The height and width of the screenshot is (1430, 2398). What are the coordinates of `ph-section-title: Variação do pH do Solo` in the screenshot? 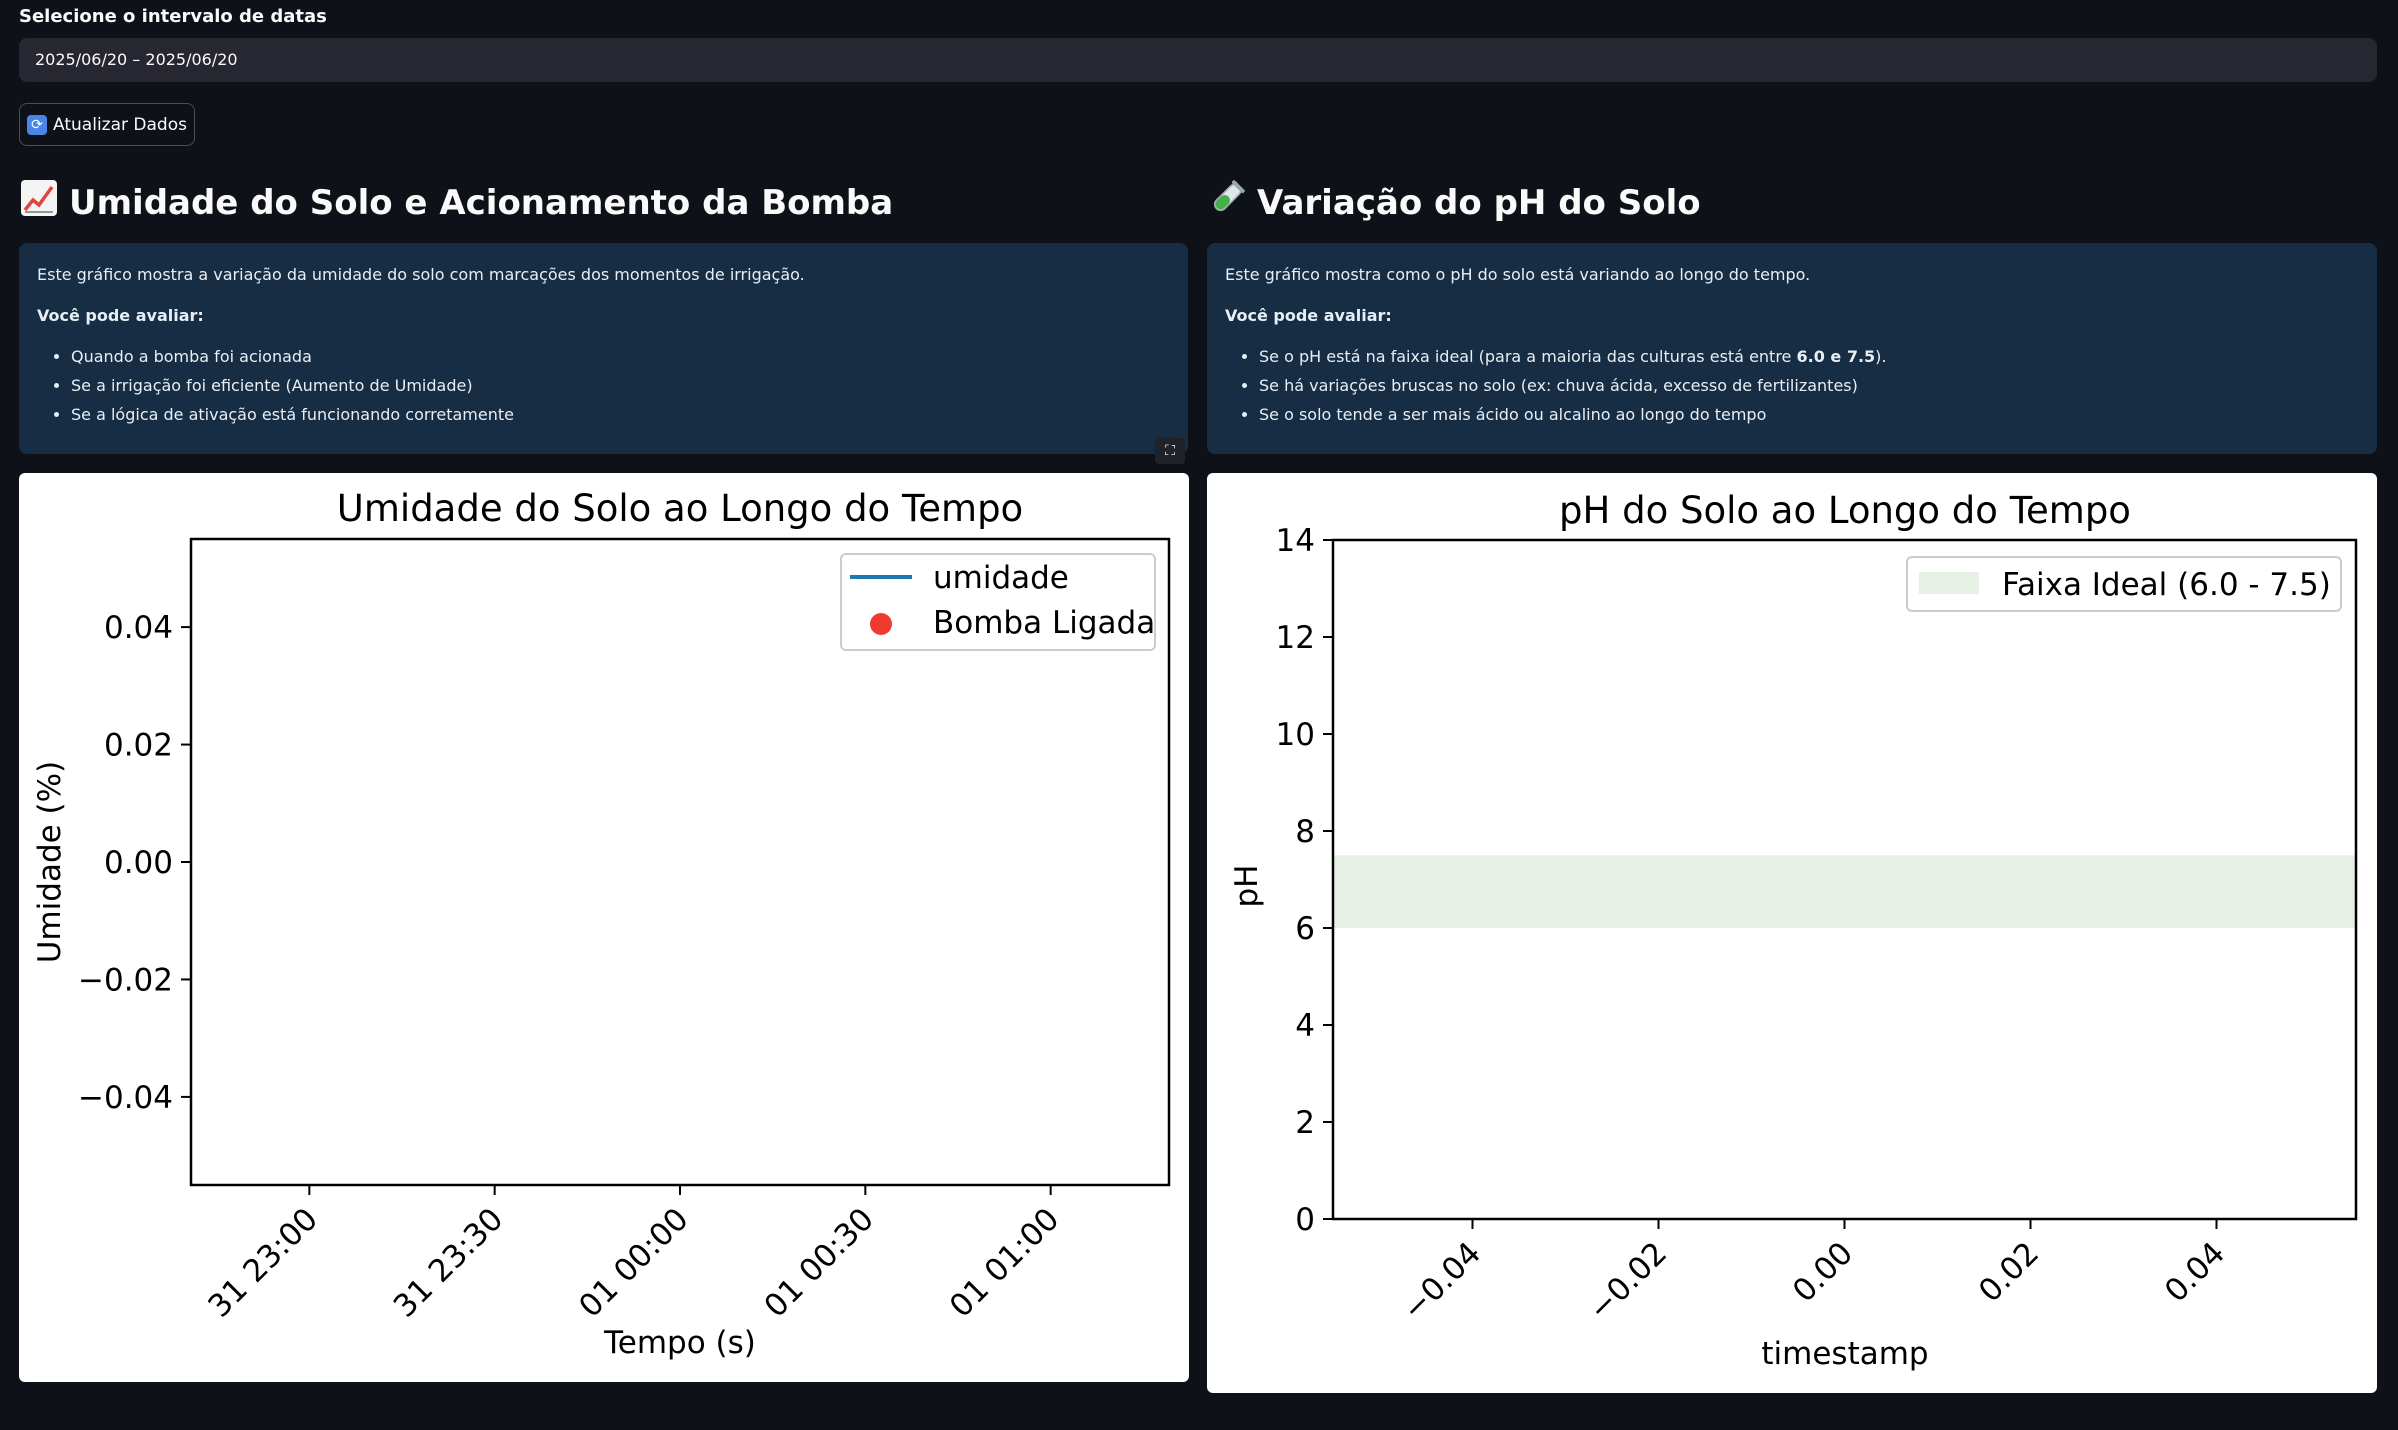 It's located at (1454, 202).